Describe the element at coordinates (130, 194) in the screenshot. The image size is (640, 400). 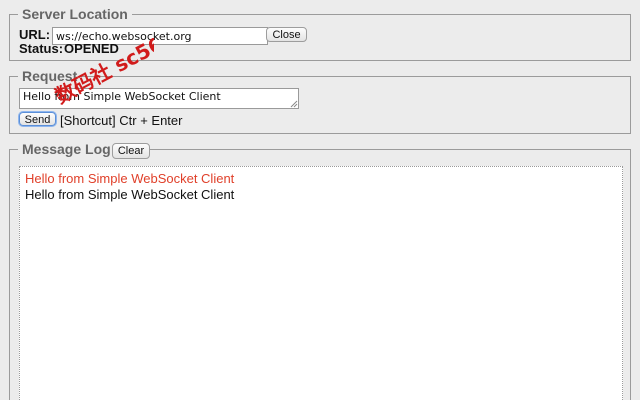
I see `log-entry-received: Hello from Simple WebSocket Client` at that location.